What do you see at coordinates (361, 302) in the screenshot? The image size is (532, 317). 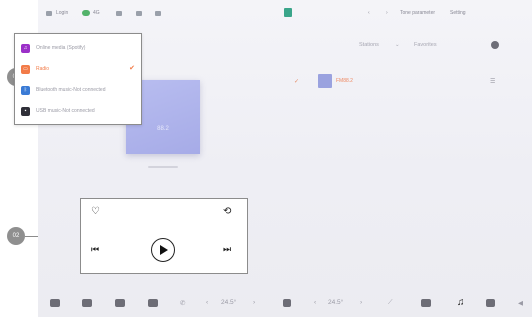 I see `right-temp-increase-icon: ›` at bounding box center [361, 302].